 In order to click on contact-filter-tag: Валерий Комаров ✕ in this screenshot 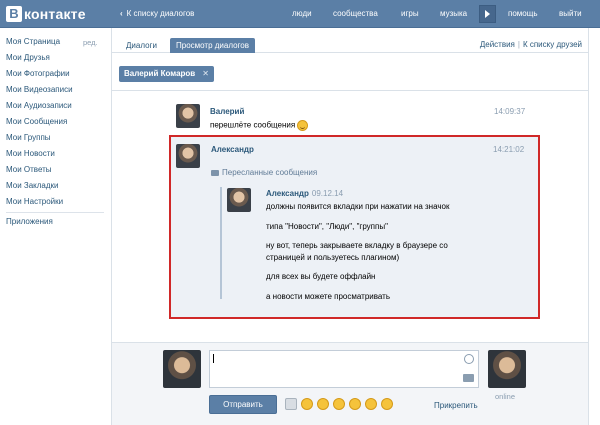, I will do `click(166, 74)`.